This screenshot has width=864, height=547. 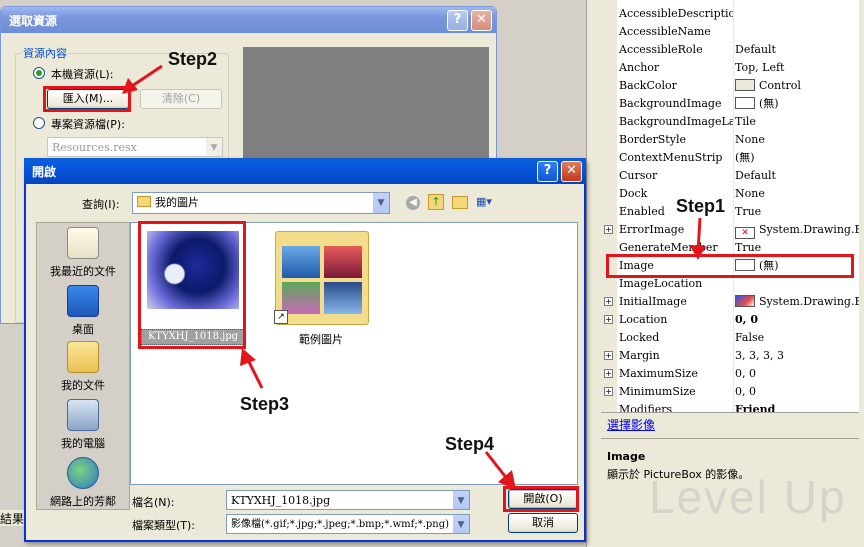 What do you see at coordinates (460, 202) in the screenshot?
I see `new-folder-icon` at bounding box center [460, 202].